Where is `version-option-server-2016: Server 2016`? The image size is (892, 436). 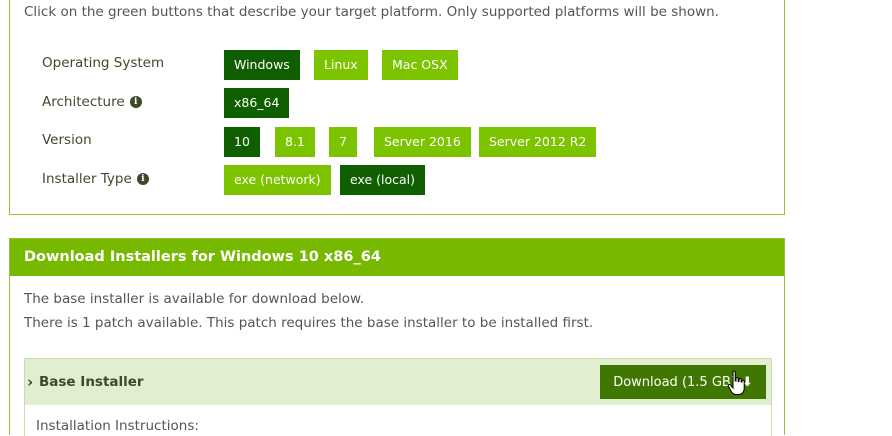
version-option-server-2016: Server 2016 is located at coordinates (422, 142).